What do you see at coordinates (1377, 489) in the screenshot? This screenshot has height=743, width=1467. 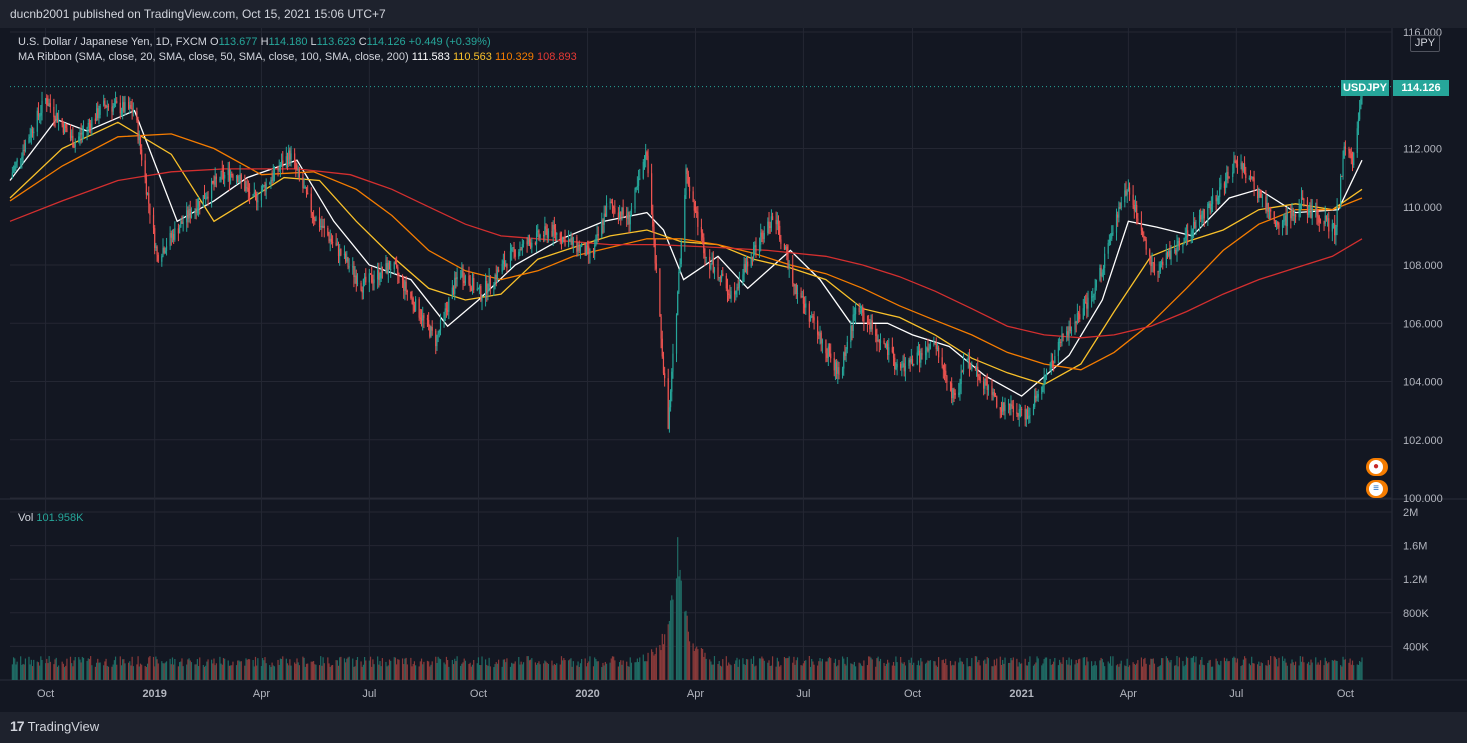 I see `us-flag-event-icon: ≡` at bounding box center [1377, 489].